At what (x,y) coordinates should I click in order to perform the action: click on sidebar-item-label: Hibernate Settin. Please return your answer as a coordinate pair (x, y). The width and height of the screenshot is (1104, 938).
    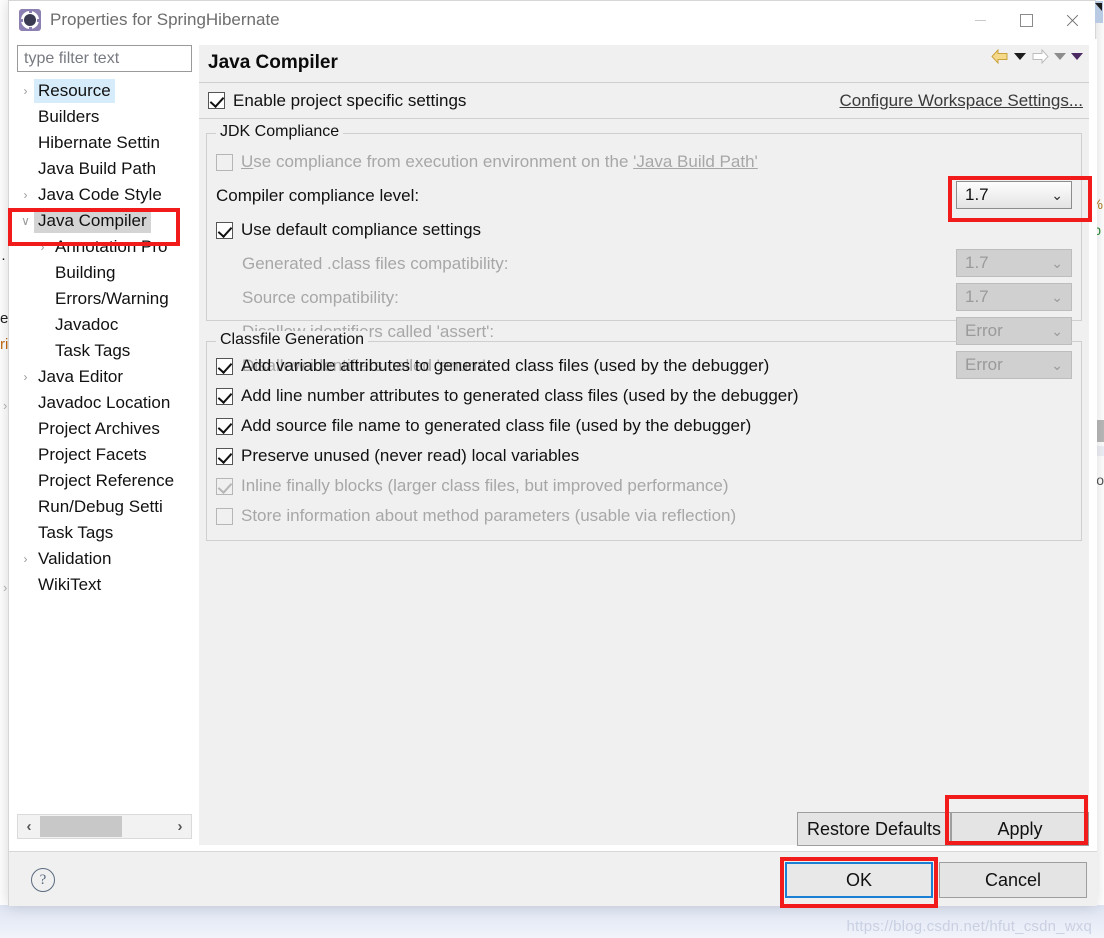
    Looking at the image, I should click on (99, 142).